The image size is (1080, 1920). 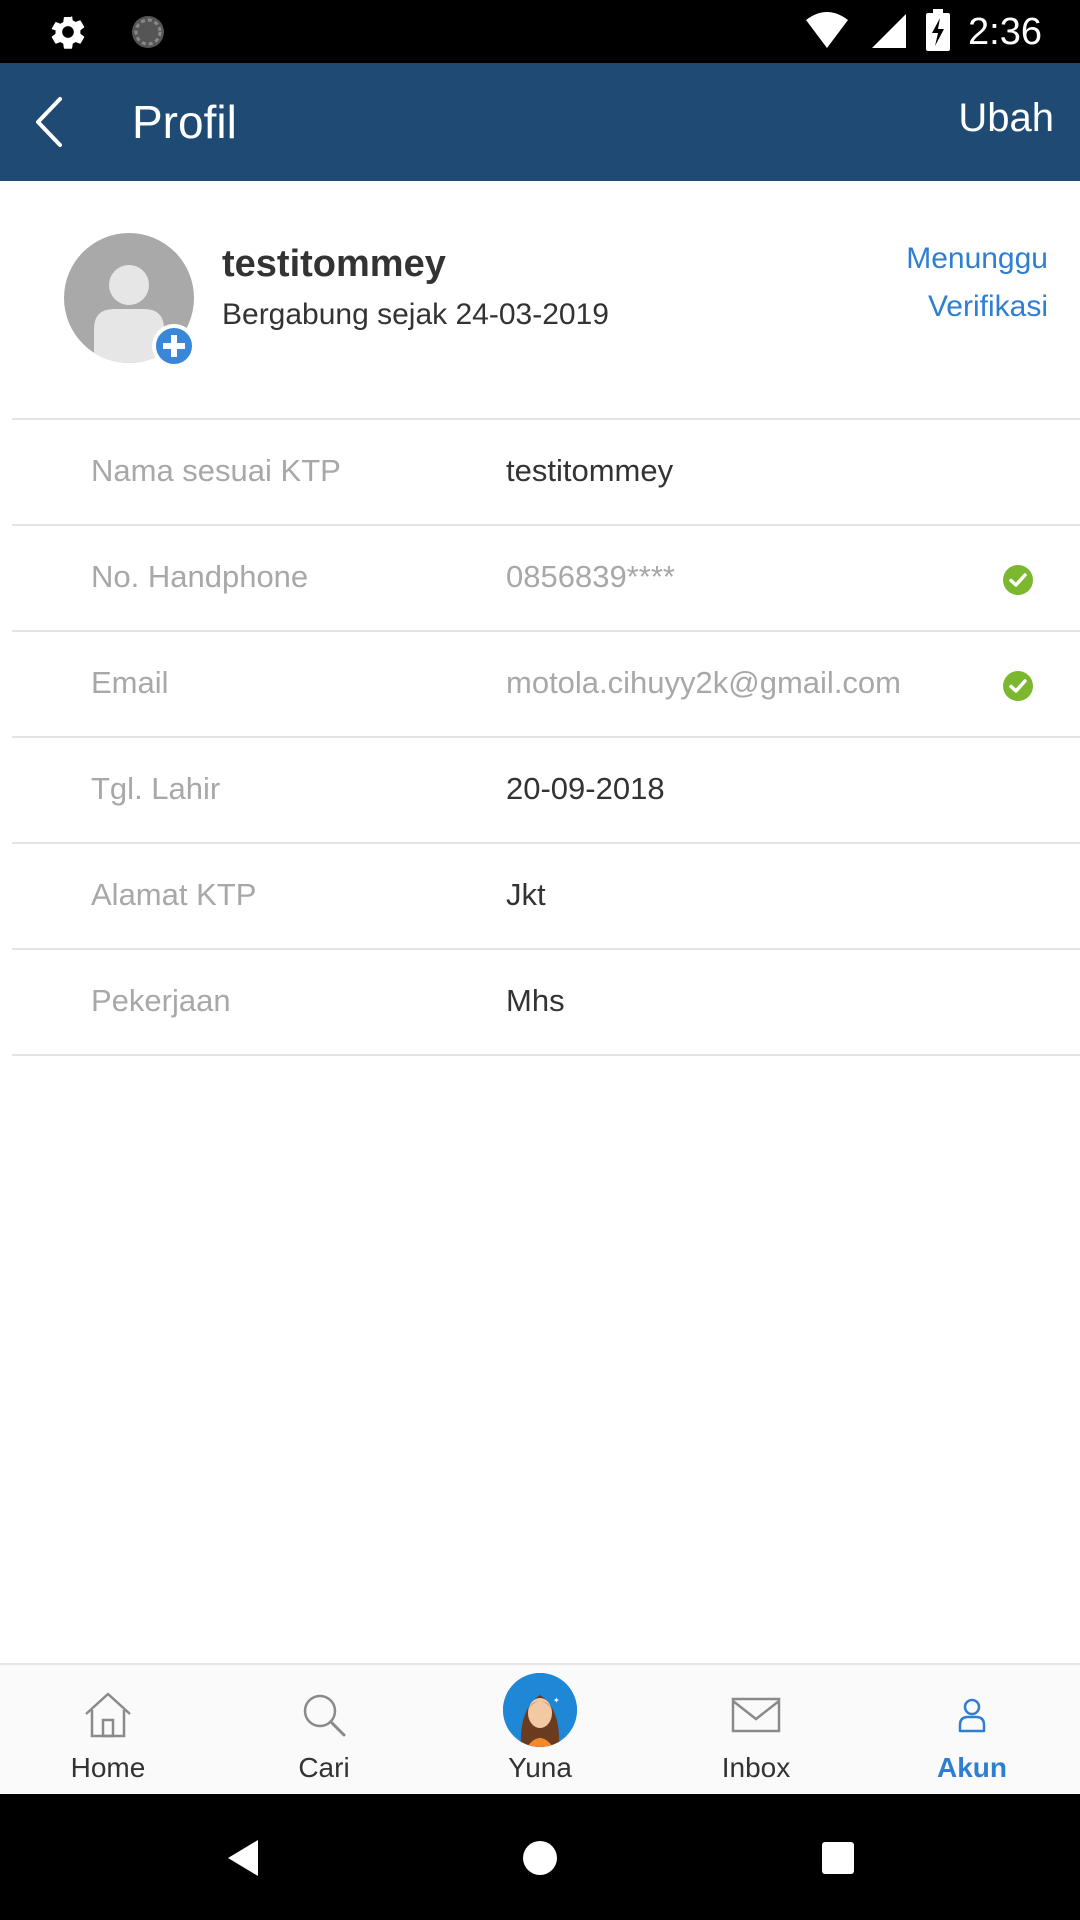 I want to click on system-nav-bar, so click(x=540, y=1857).